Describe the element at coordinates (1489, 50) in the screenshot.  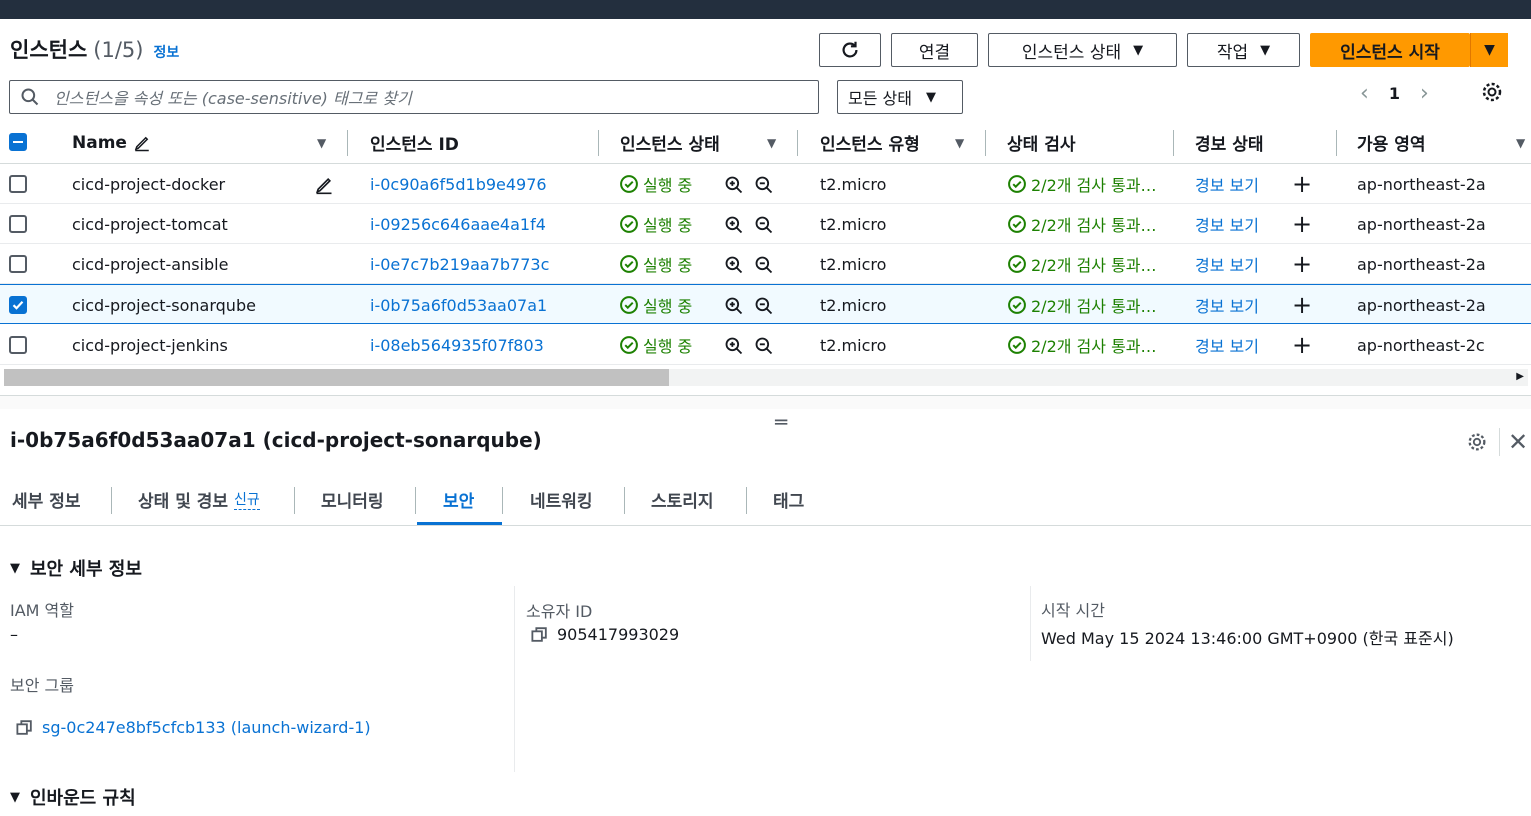
I see `launch-instances-split-button: ▼` at that location.